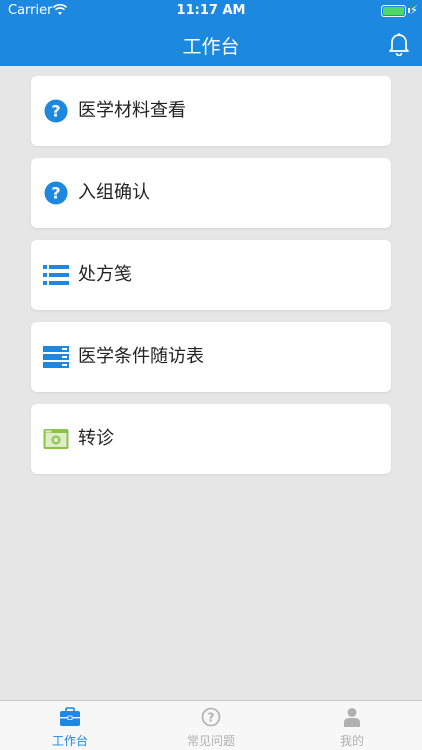 This screenshot has width=422, height=750. What do you see at coordinates (211, 33) in the screenshot?
I see `navigation-bar: Carrier 11:17 AM ⚡ 工作台` at bounding box center [211, 33].